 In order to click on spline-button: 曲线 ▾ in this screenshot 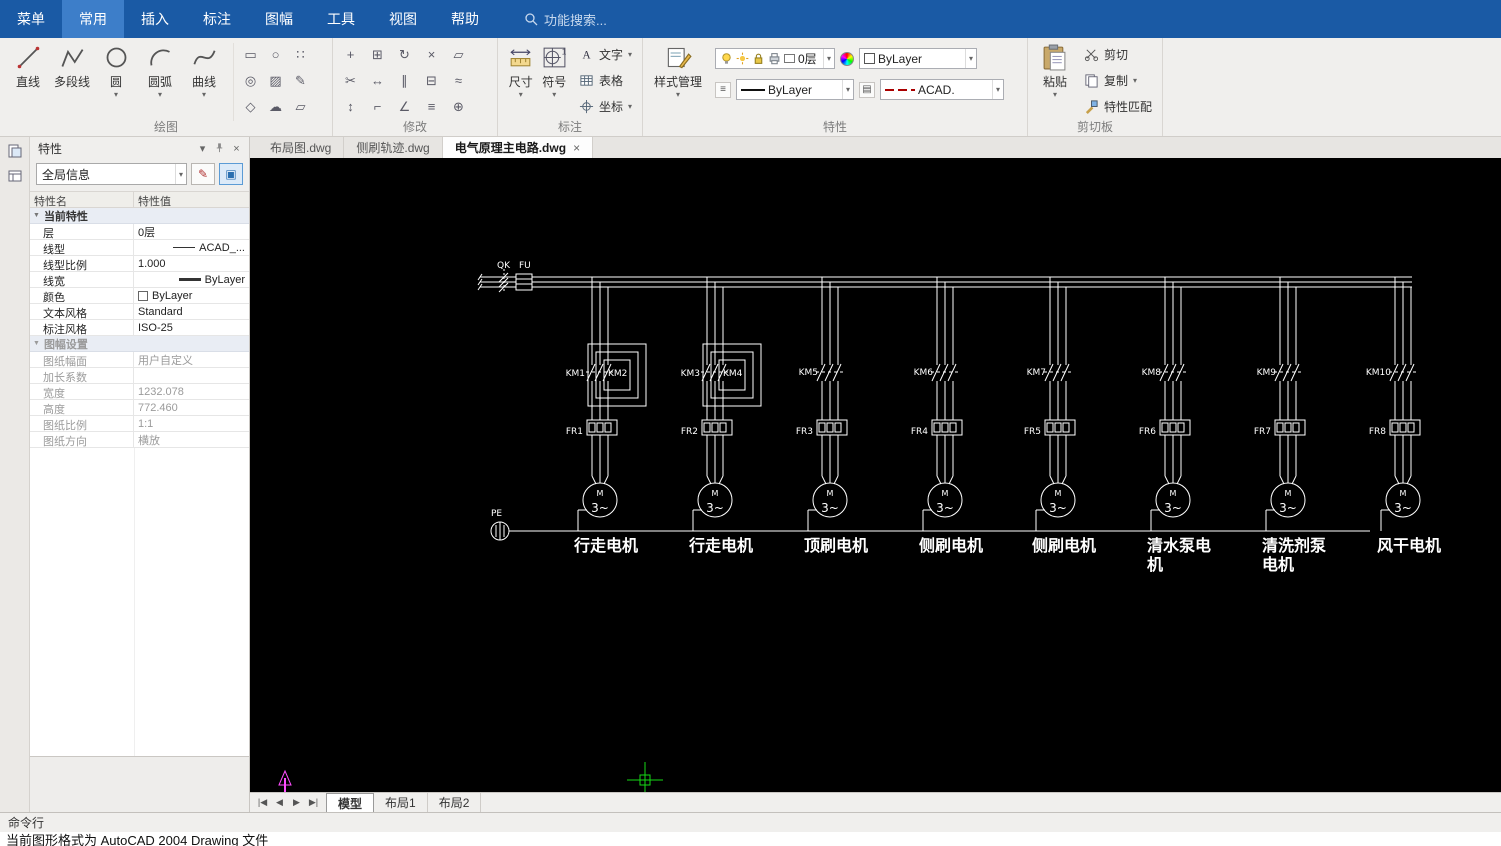, I will do `click(204, 70)`.